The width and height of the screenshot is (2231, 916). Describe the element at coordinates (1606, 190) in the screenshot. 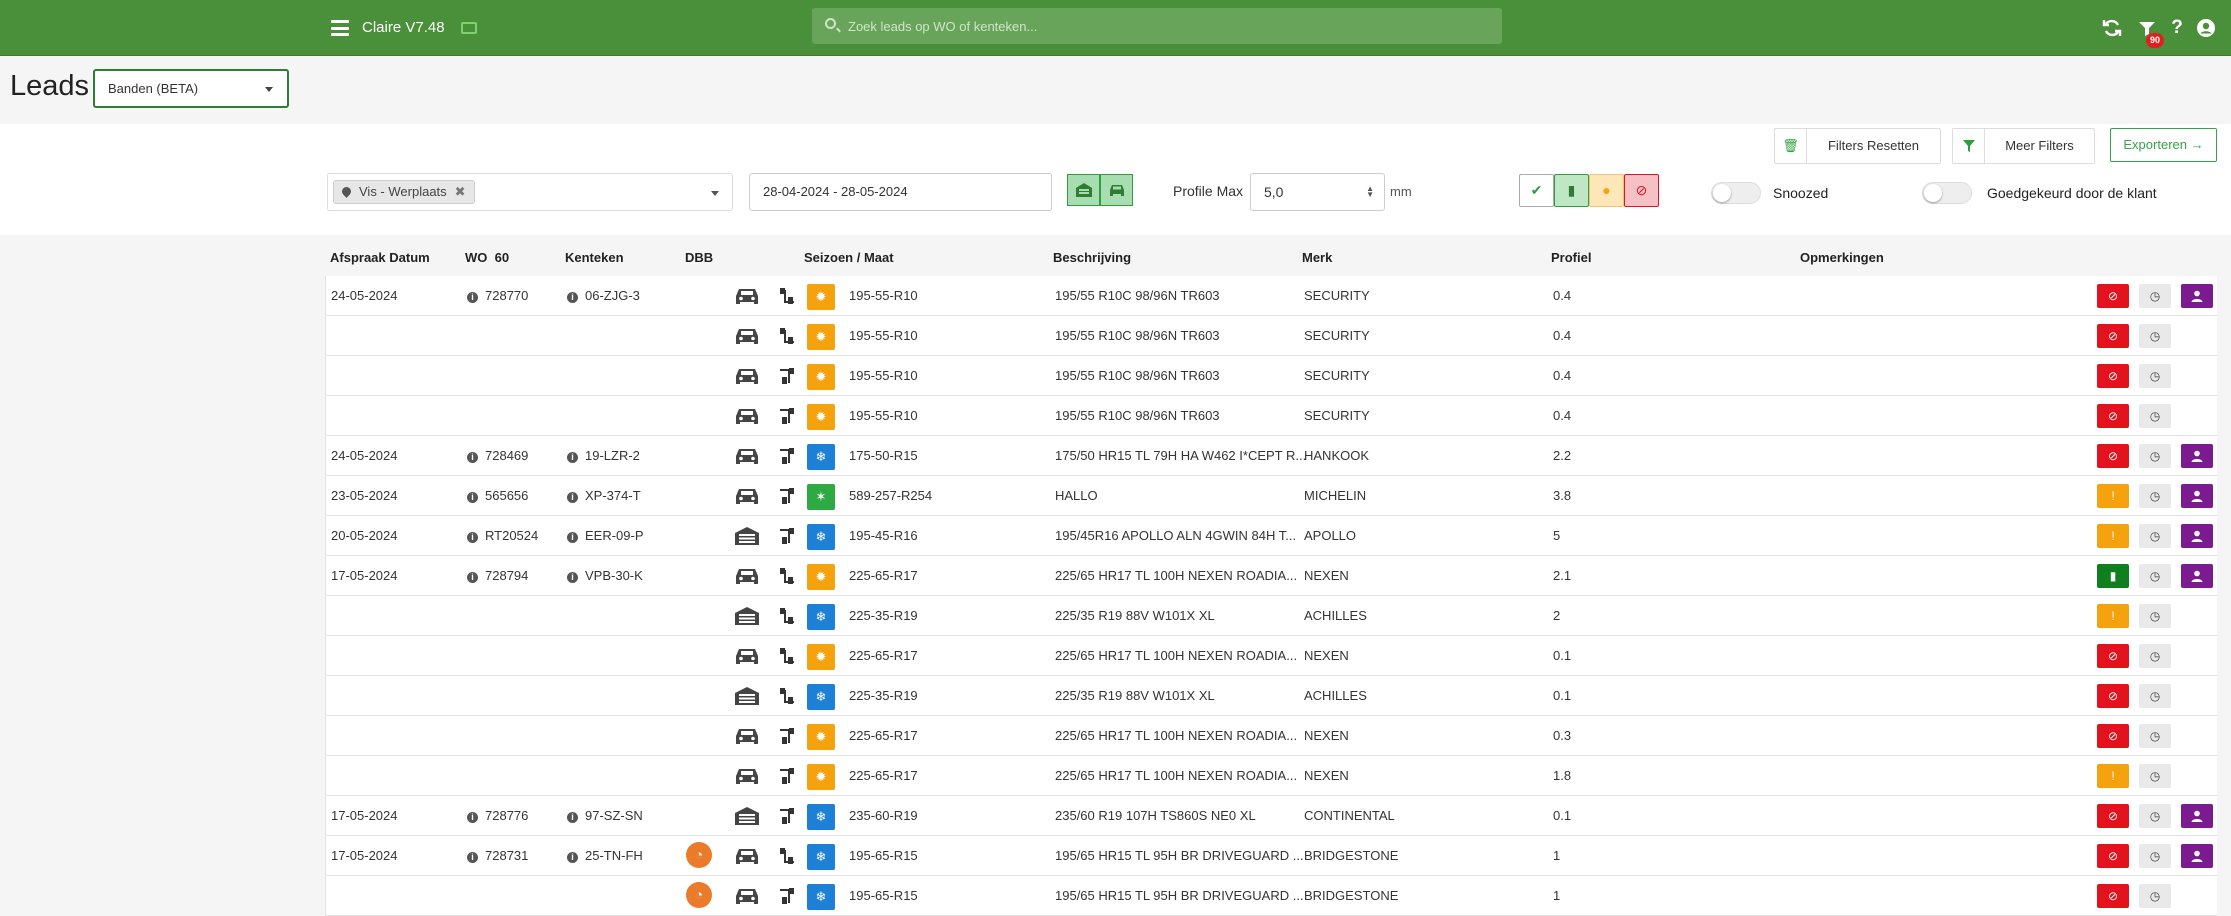

I see `warning-status-toggle: ●` at that location.